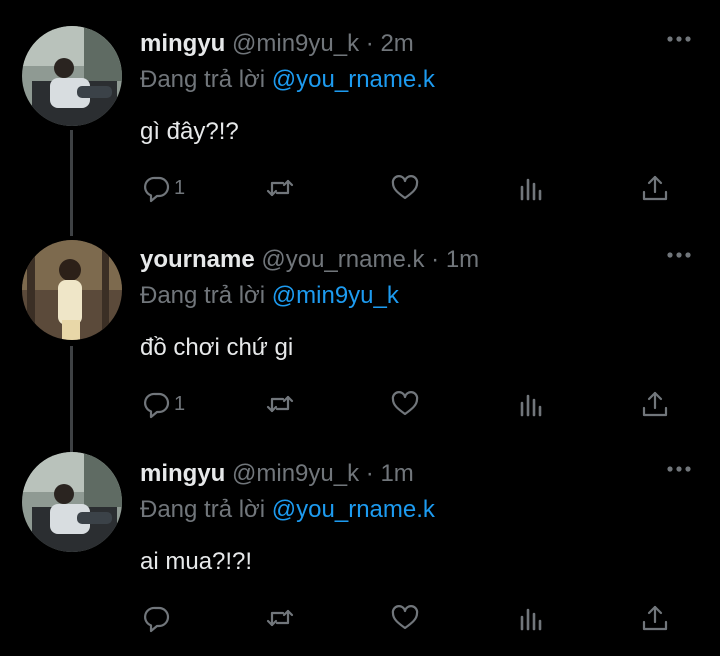 The height and width of the screenshot is (656, 720). What do you see at coordinates (342, 259) in the screenshot?
I see `user-handle: @you_rname.k` at bounding box center [342, 259].